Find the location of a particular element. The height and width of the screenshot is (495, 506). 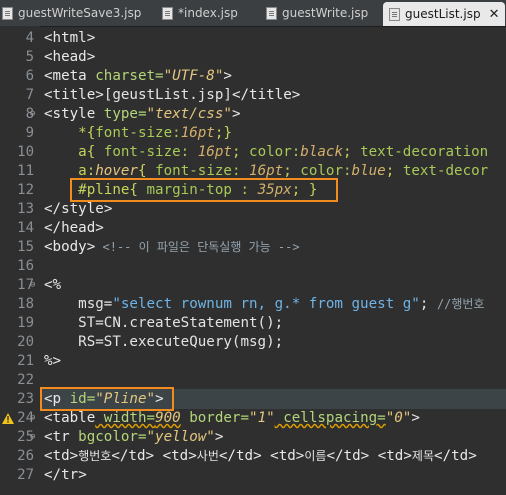

line-number: 25 is located at coordinates (25, 437).